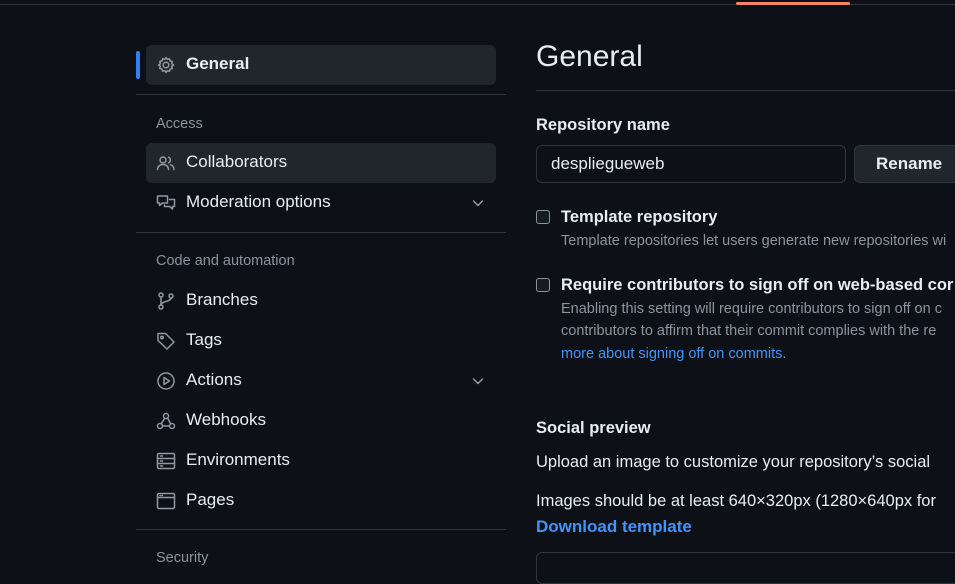 Image resolution: width=955 pixels, height=584 pixels. Describe the element at coordinates (179, 124) in the screenshot. I see `group-heading-access: Access` at that location.